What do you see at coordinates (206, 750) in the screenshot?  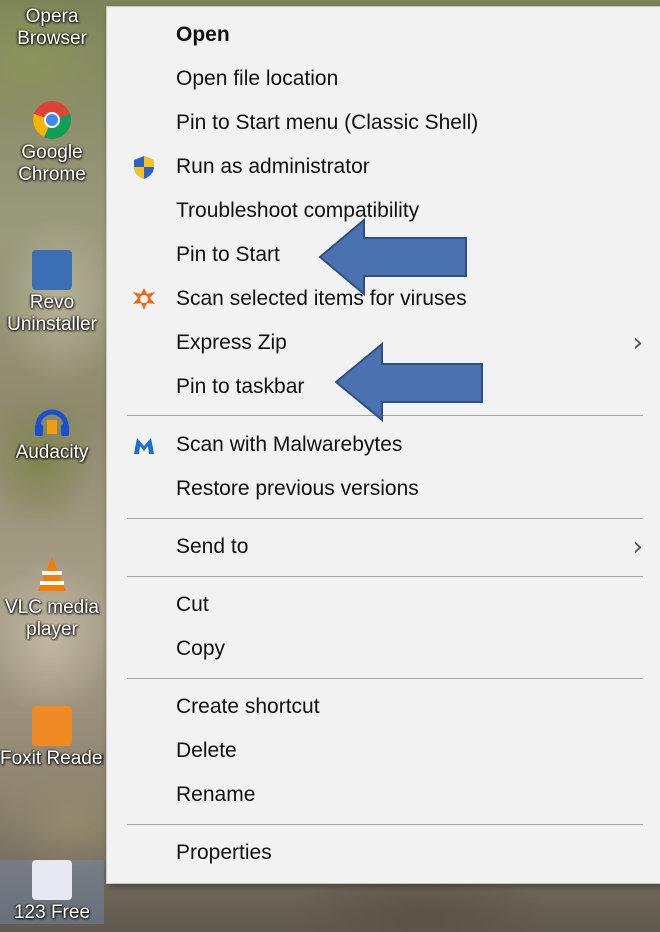 I see `menu-item-label: Delete` at bounding box center [206, 750].